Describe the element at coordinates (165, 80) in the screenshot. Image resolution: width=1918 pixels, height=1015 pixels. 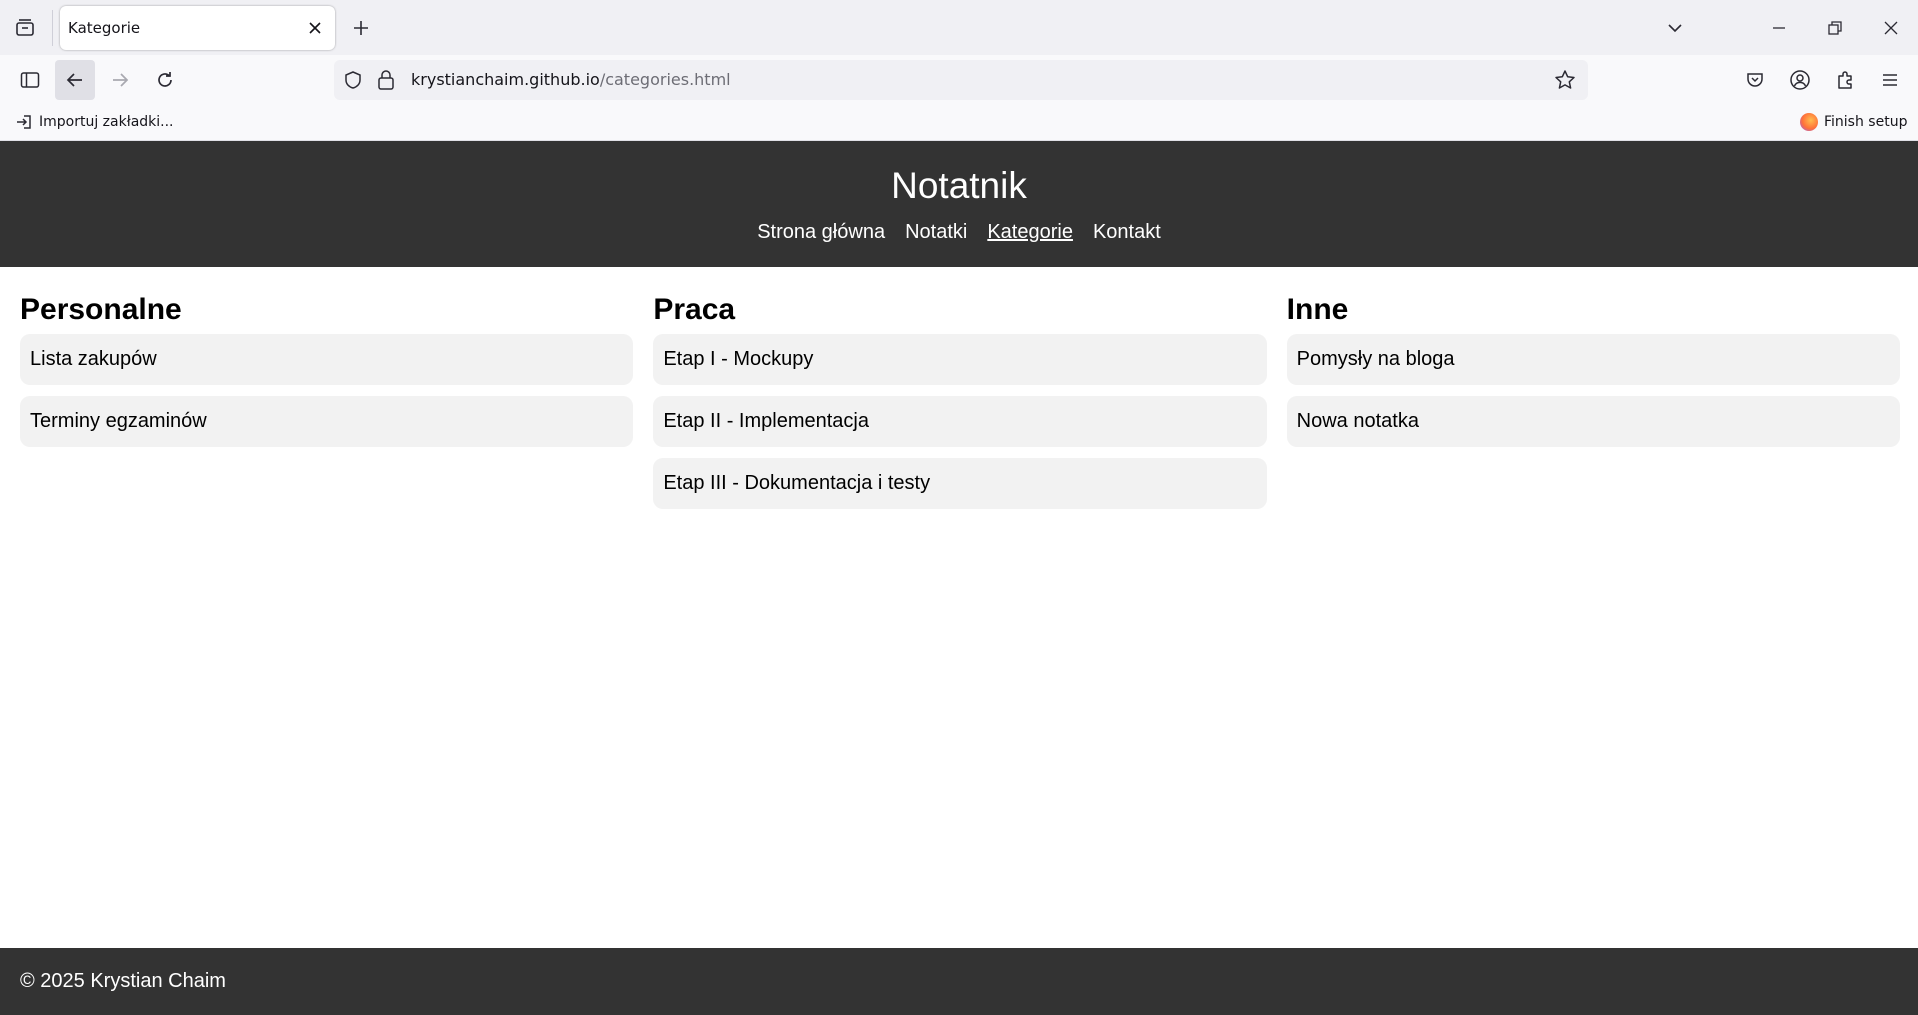
I see `reload-icon` at that location.